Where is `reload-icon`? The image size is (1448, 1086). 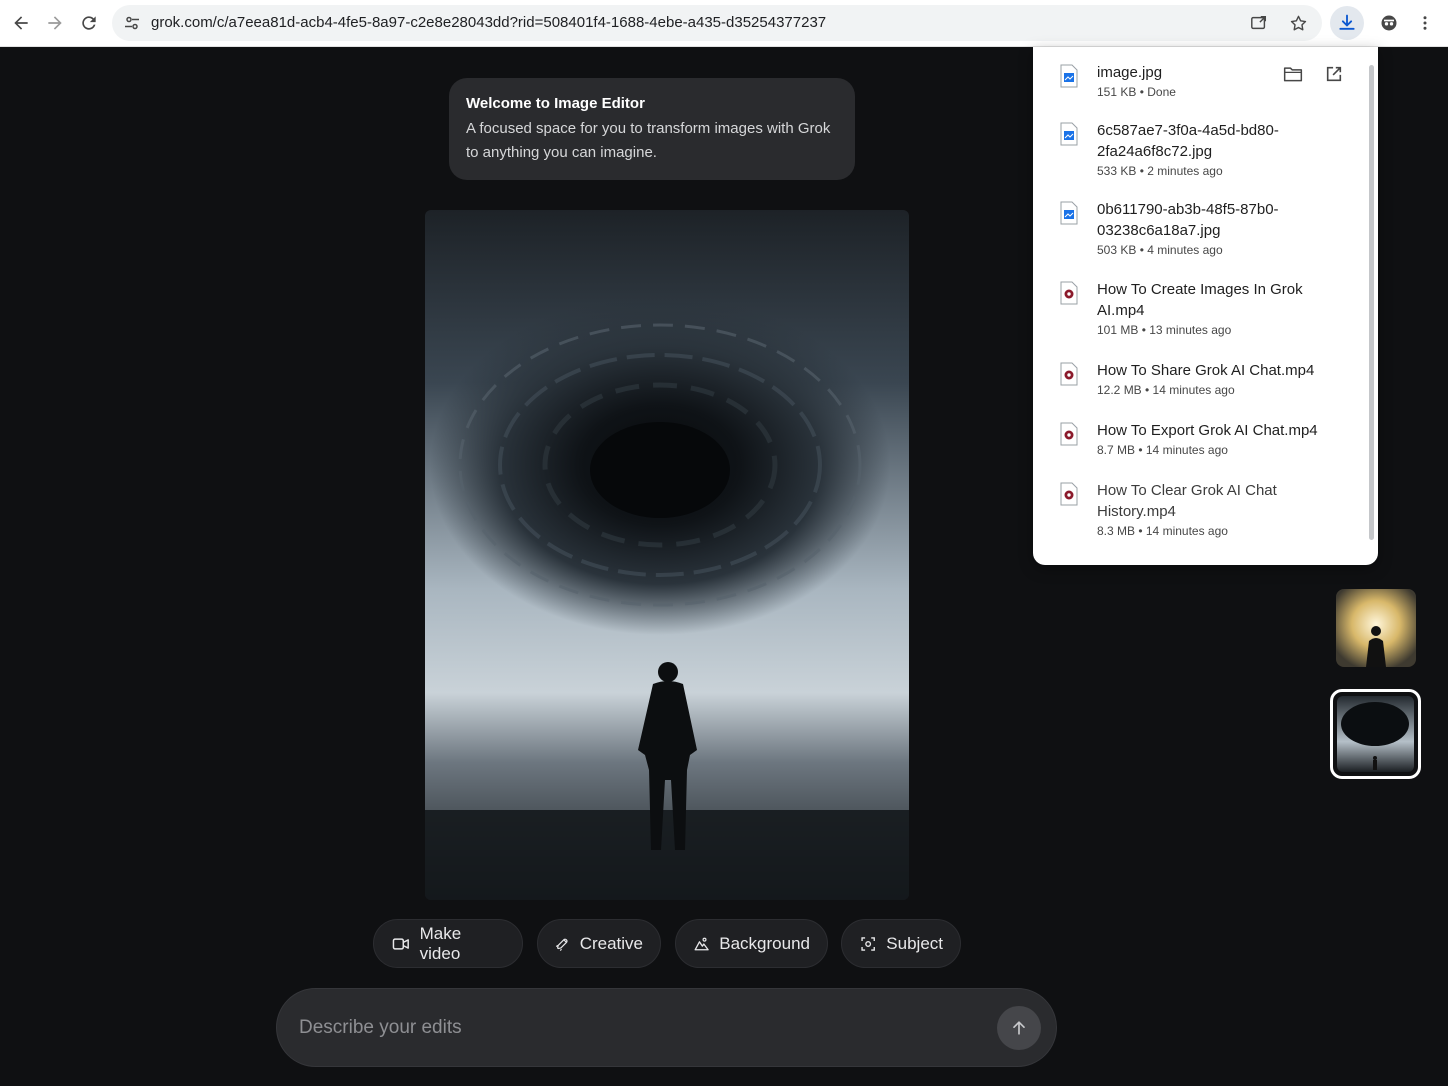 reload-icon is located at coordinates (89, 23).